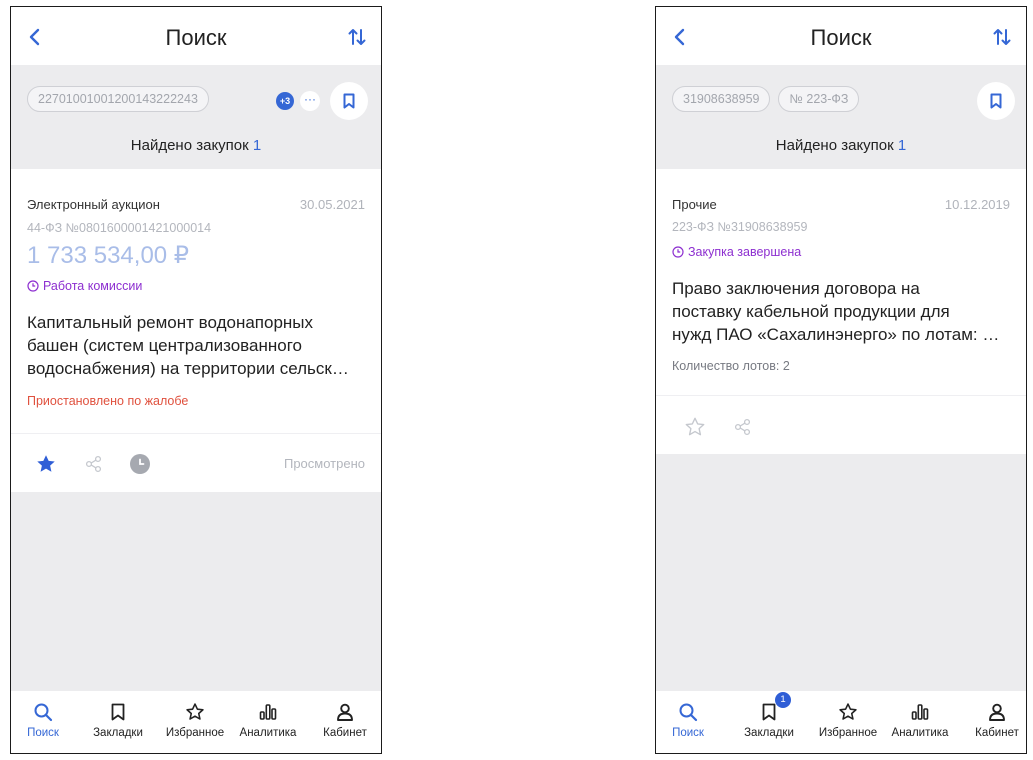 The image size is (1033, 760). Describe the element at coordinates (731, 366) in the screenshot. I see `lots-count: Количество лотов: 2` at that location.